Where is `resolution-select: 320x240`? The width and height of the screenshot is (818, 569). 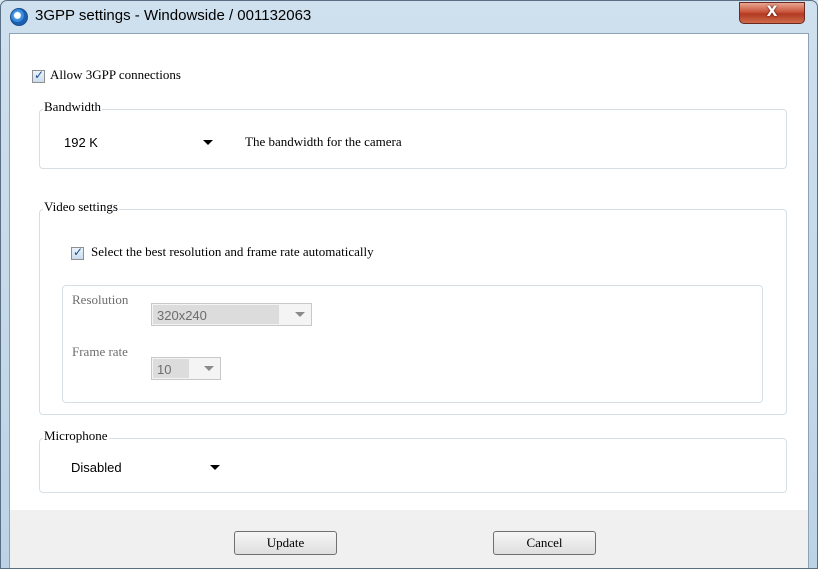
resolution-select: 320x240 is located at coordinates (231, 314).